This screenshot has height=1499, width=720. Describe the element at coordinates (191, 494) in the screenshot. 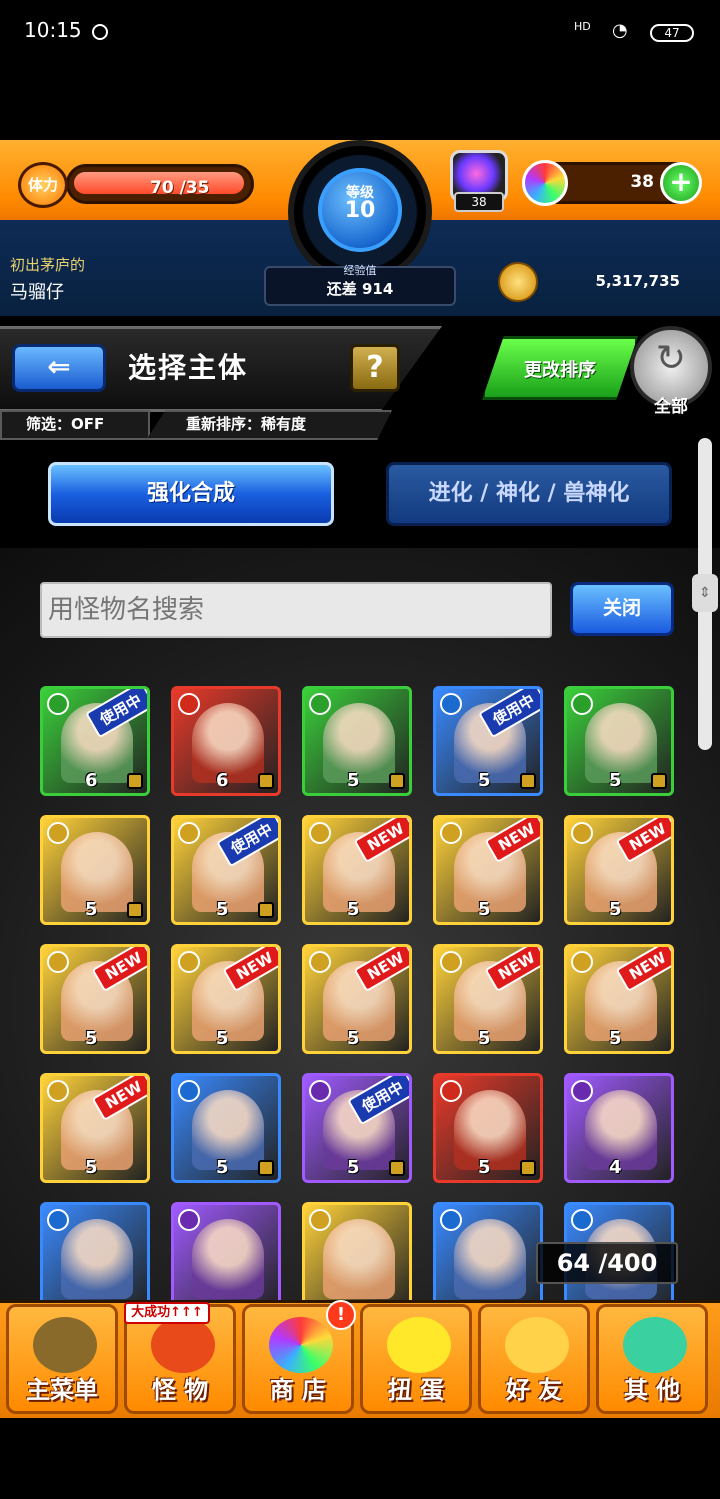

I see `tab-enhance: 强化合成` at that location.